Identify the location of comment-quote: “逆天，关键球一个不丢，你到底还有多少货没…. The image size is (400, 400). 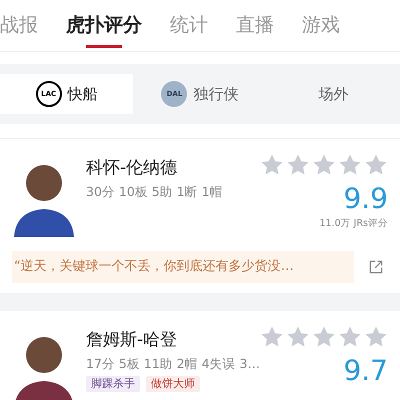
(183, 266).